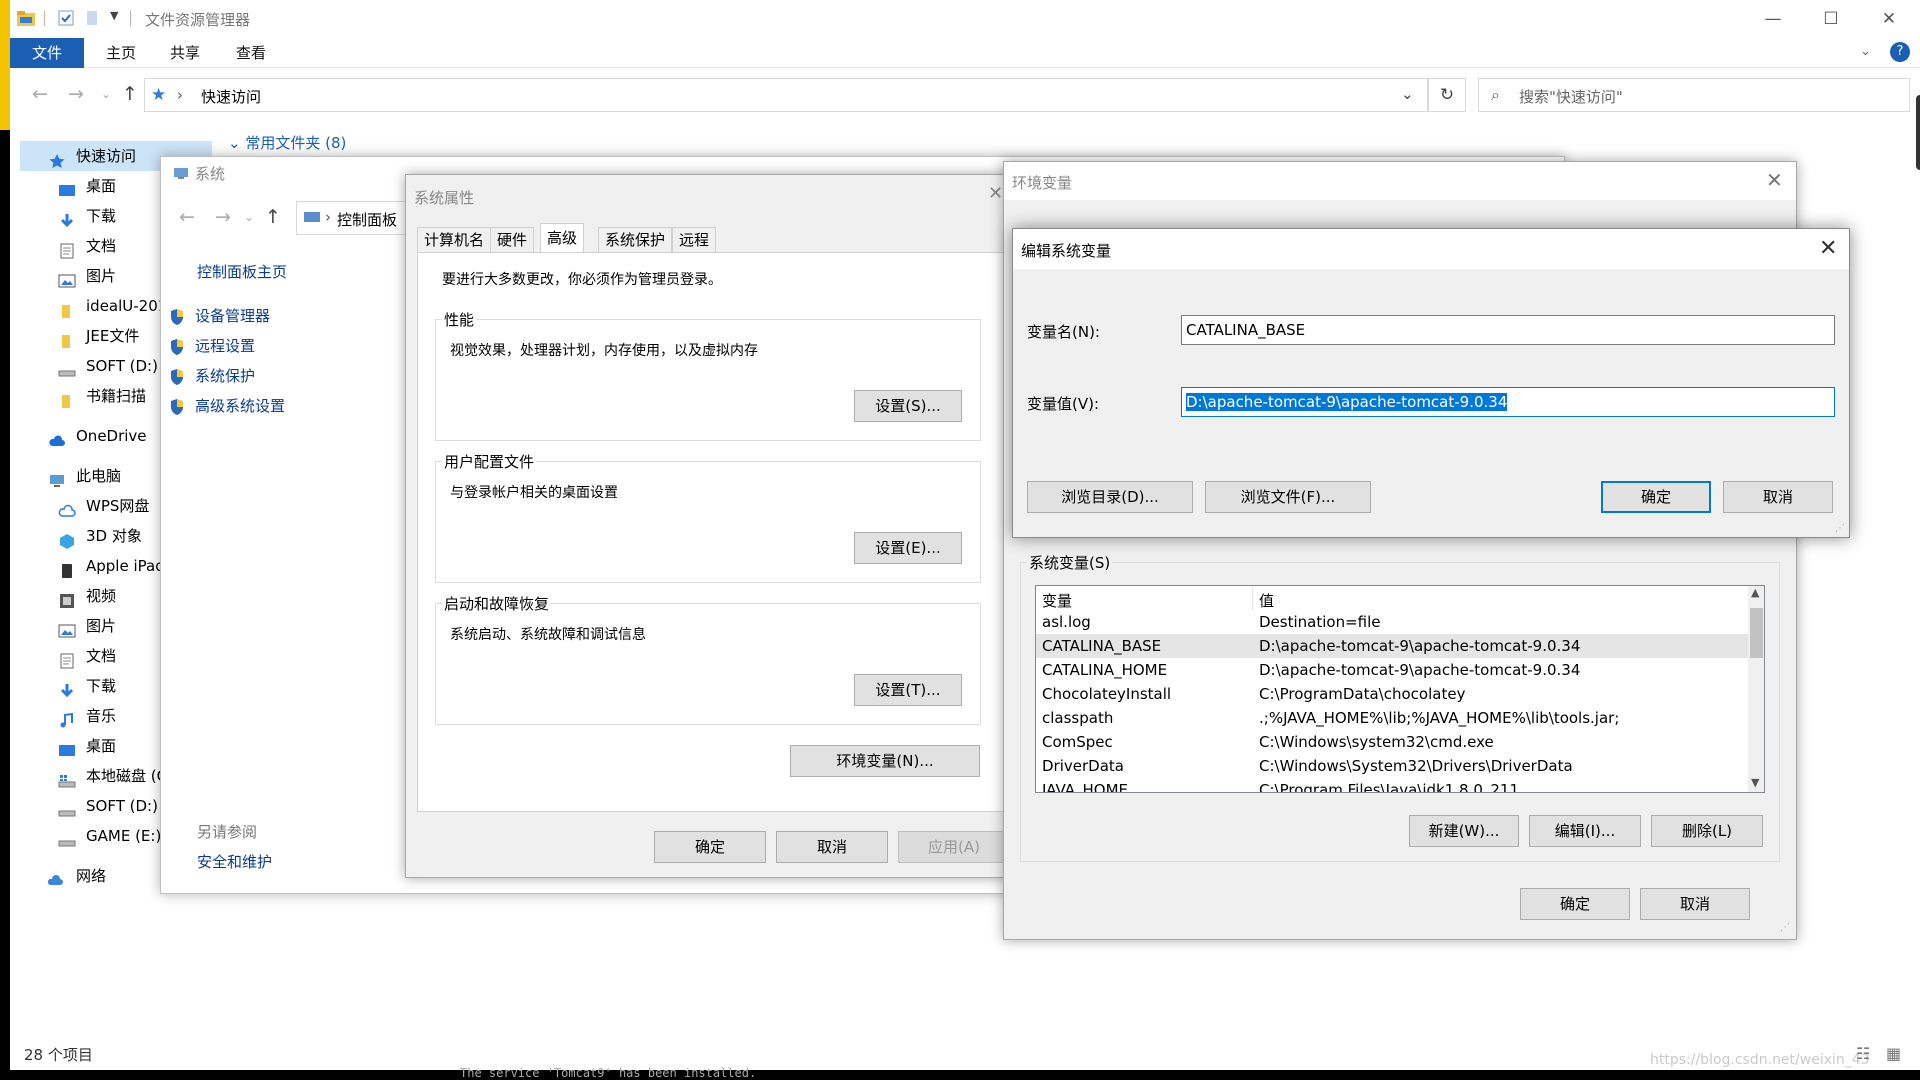 This screenshot has width=1920, height=1080. What do you see at coordinates (1889, 19) in the screenshot?
I see `close-button: ✕` at bounding box center [1889, 19].